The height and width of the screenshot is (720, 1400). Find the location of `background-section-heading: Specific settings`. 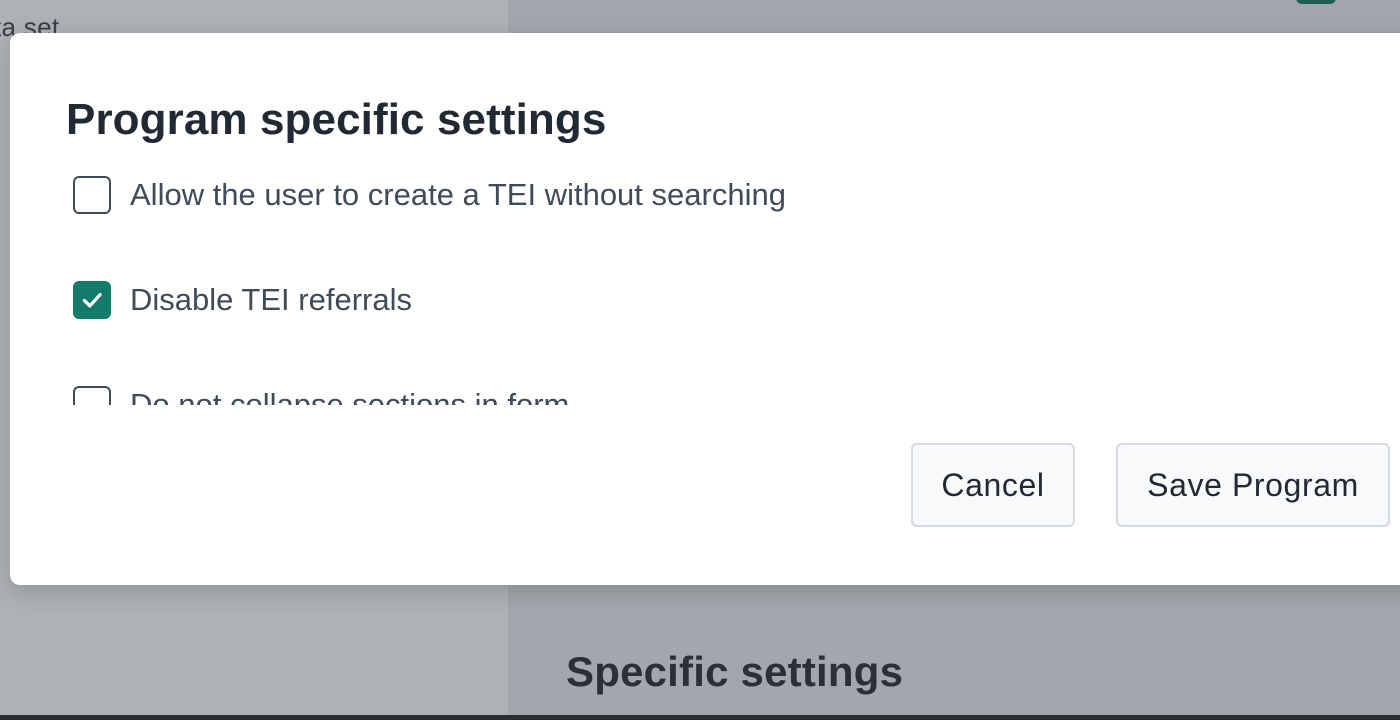

background-section-heading: Specific settings is located at coordinates (735, 671).